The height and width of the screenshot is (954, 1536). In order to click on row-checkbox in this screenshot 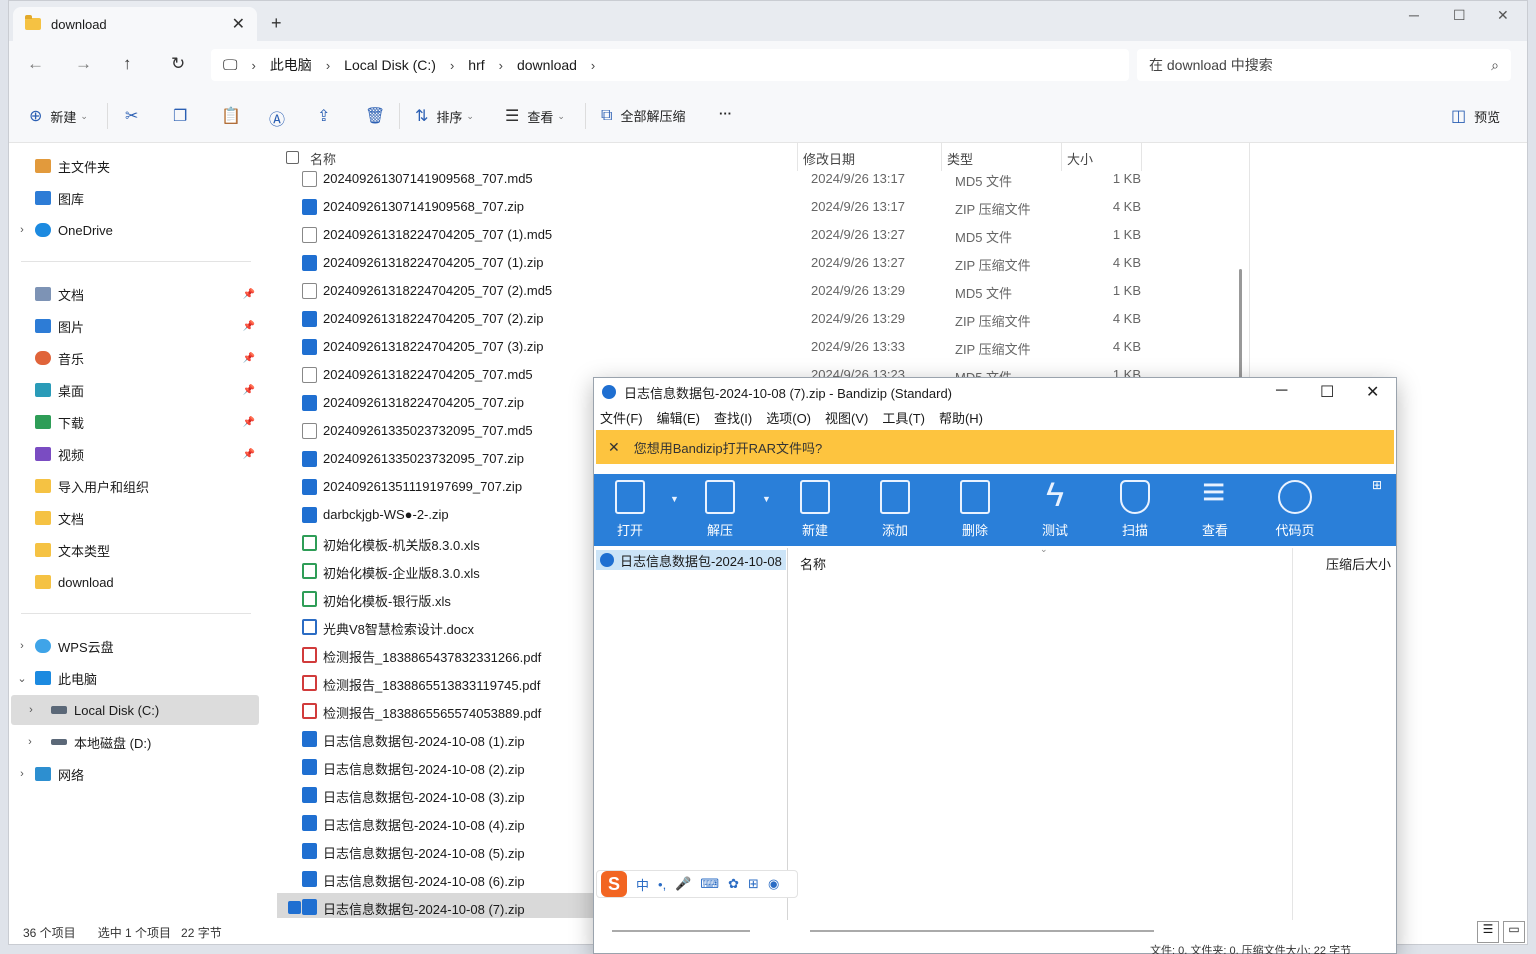, I will do `click(294, 907)`.